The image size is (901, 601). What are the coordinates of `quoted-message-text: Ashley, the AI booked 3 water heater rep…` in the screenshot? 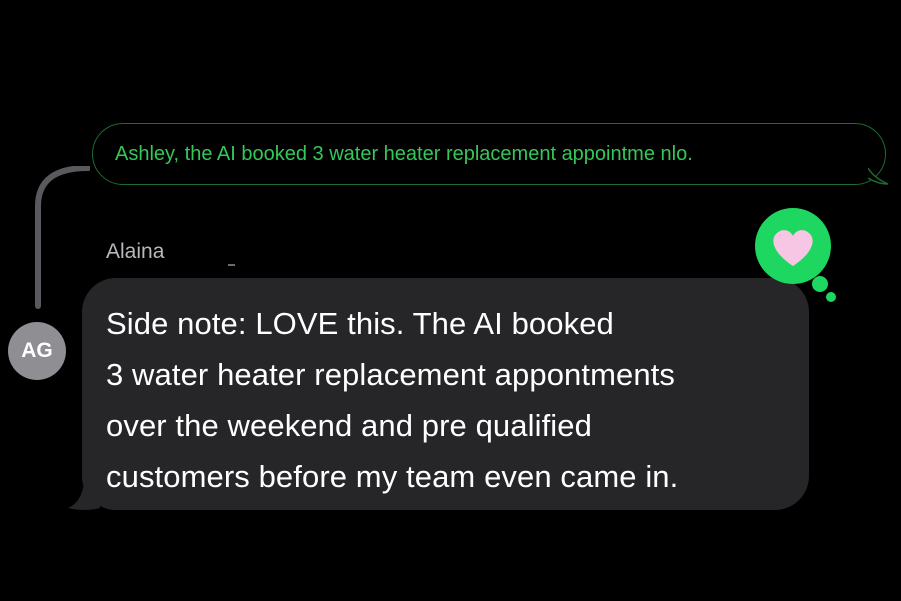 It's located at (404, 153).